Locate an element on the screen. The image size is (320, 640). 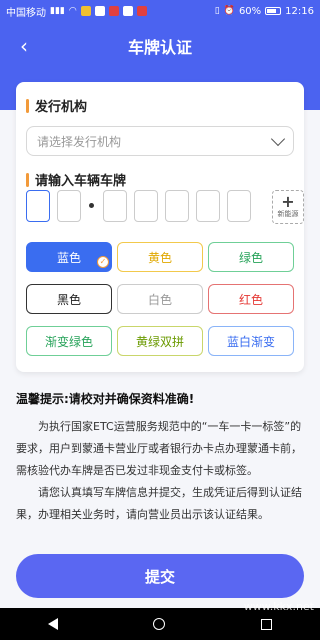
issuer-title: 发行机构 is located at coordinates (61, 107).